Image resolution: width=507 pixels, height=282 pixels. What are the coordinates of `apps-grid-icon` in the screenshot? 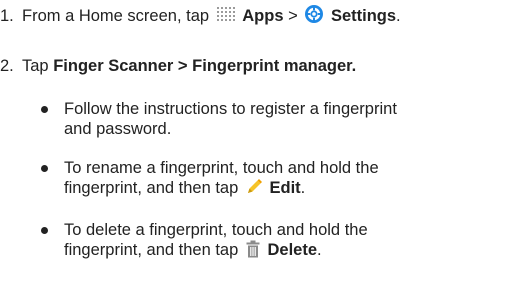 It's located at (226, 17).